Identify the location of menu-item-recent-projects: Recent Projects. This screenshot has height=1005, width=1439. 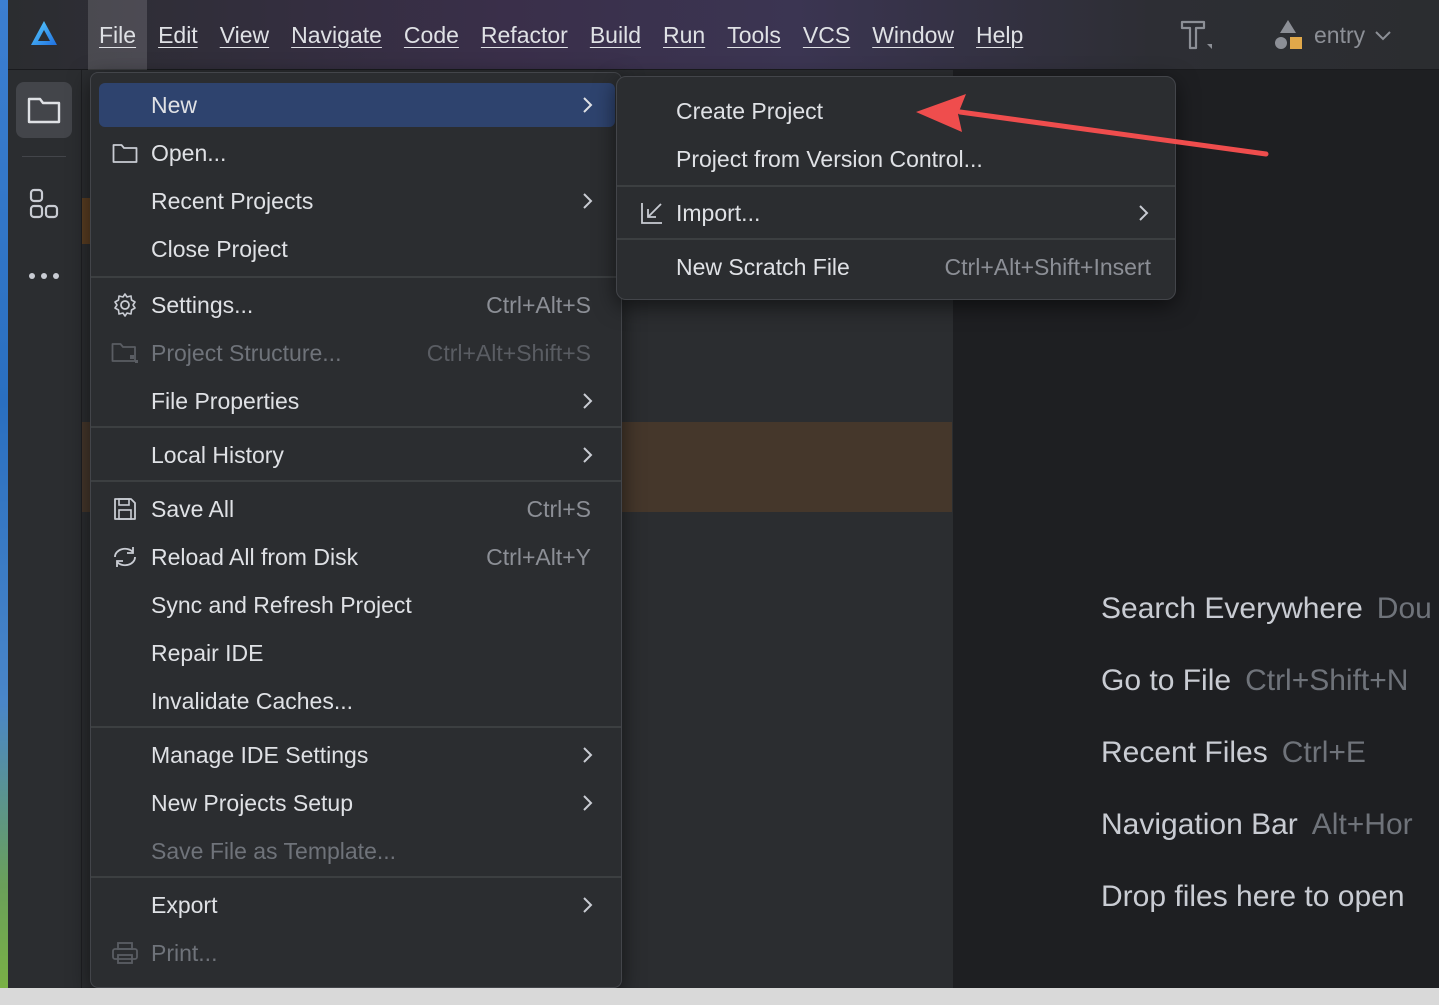
(357, 201).